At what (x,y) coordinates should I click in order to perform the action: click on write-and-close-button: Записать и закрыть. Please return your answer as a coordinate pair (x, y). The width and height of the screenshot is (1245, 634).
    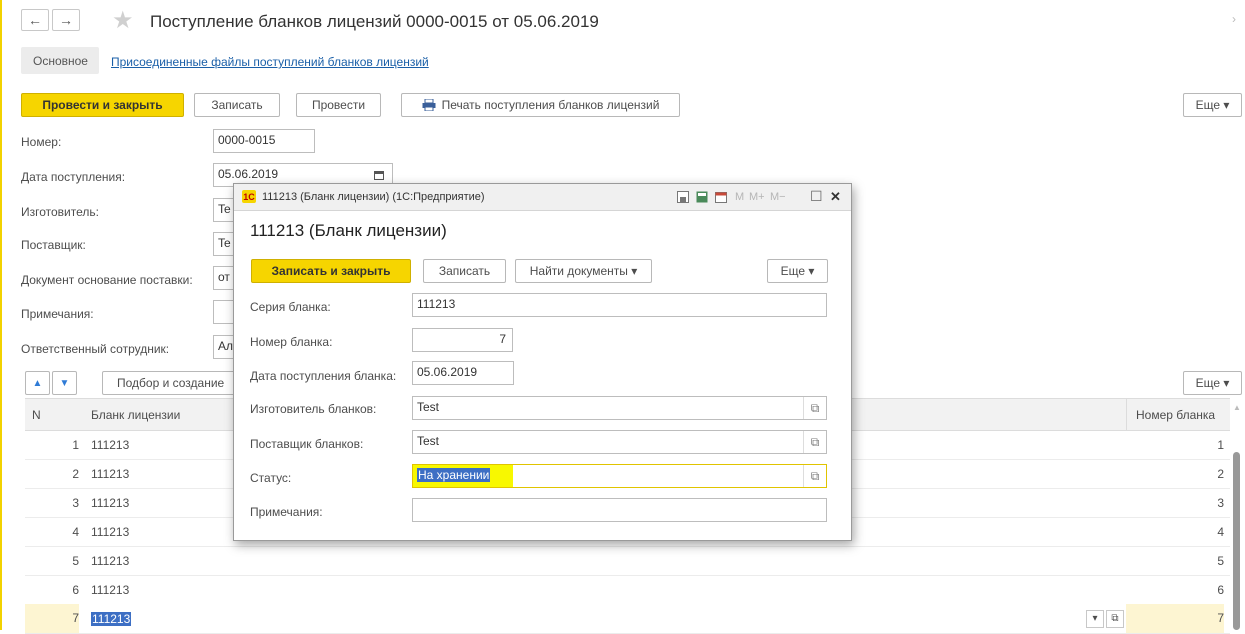
    Looking at the image, I should click on (331, 271).